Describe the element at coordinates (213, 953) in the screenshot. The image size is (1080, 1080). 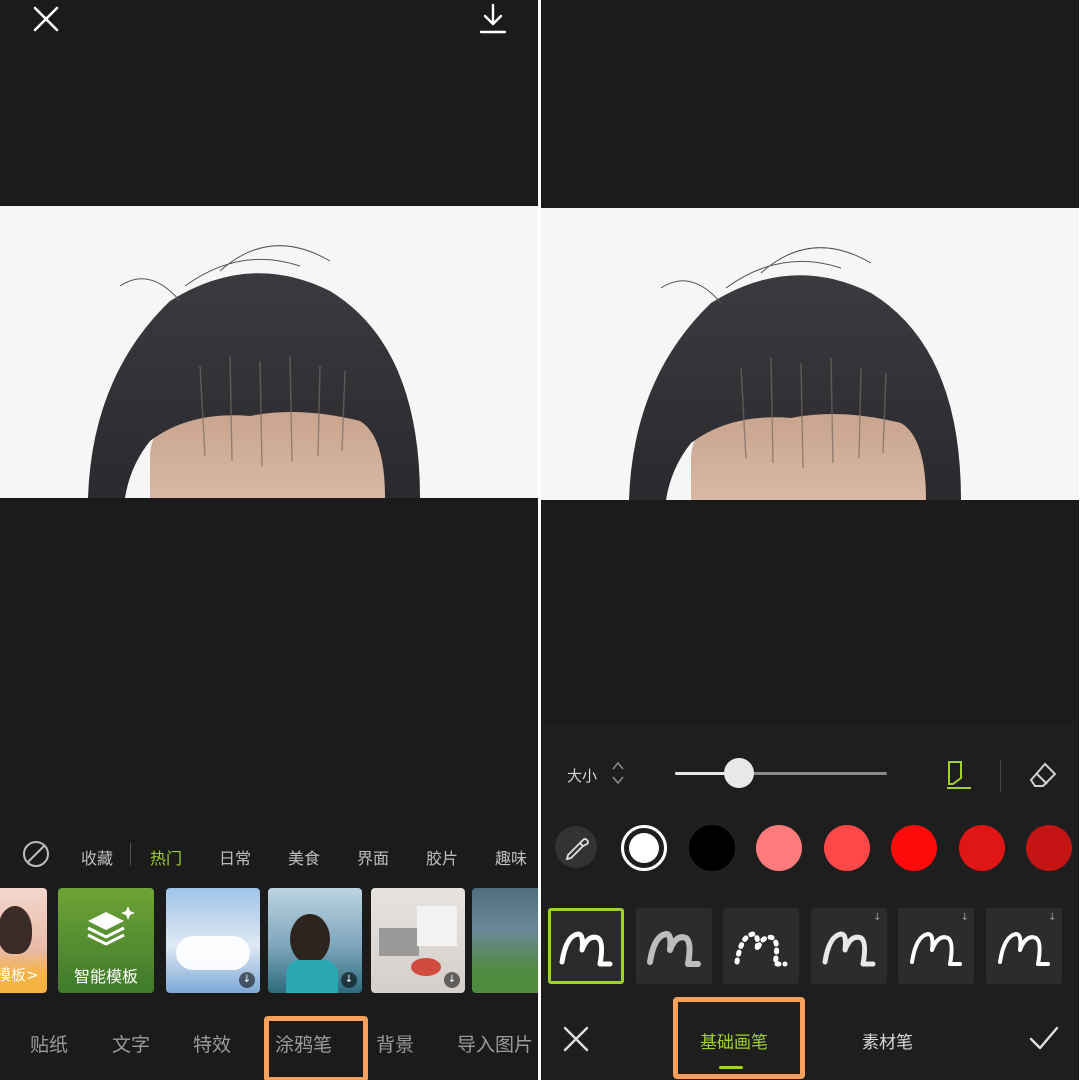
I see `cloud-shape` at that location.